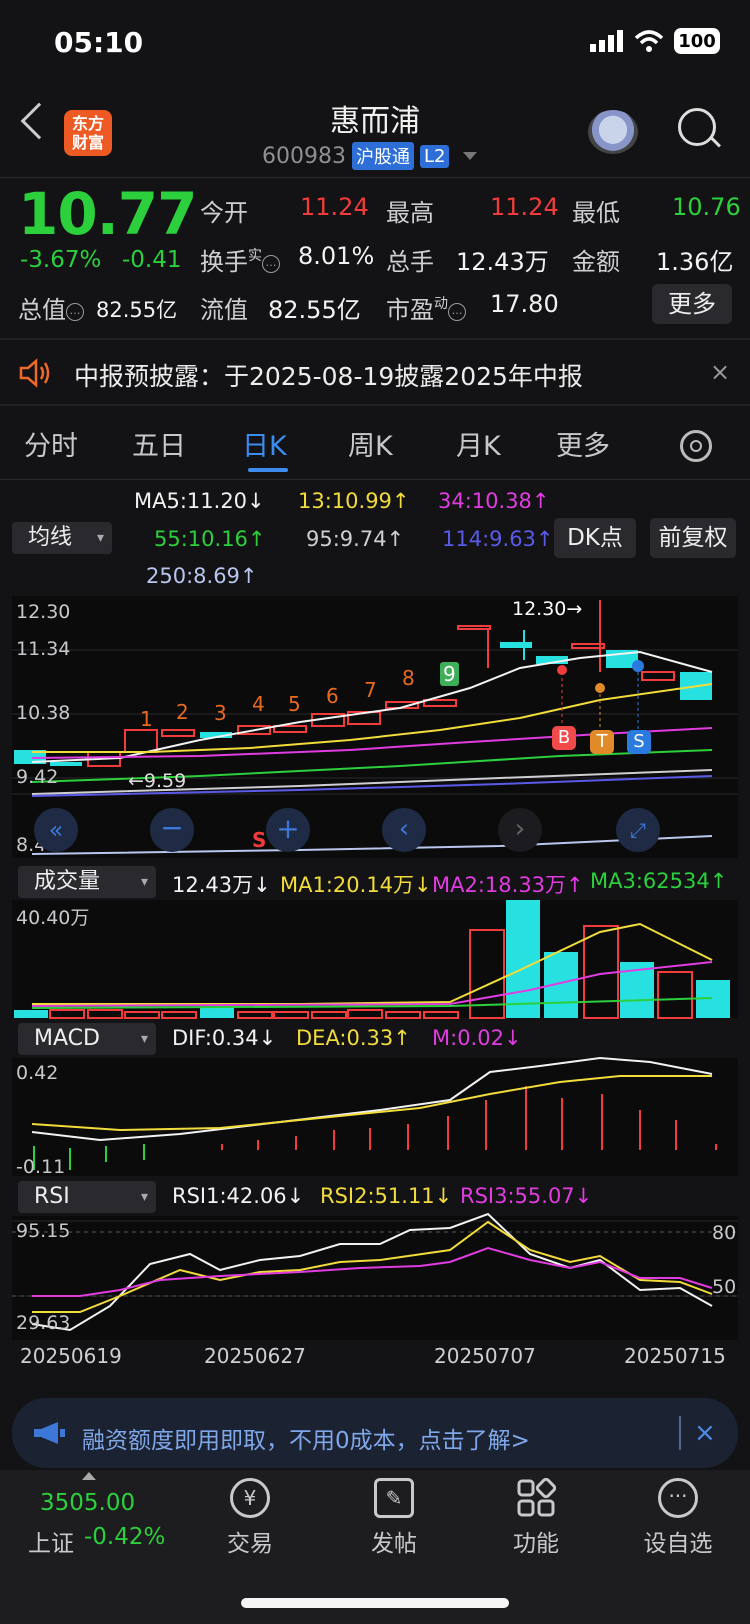 The height and width of the screenshot is (1624, 750). What do you see at coordinates (659, 881) in the screenshot?
I see `vol-ma3: MA3:62534↑` at bounding box center [659, 881].